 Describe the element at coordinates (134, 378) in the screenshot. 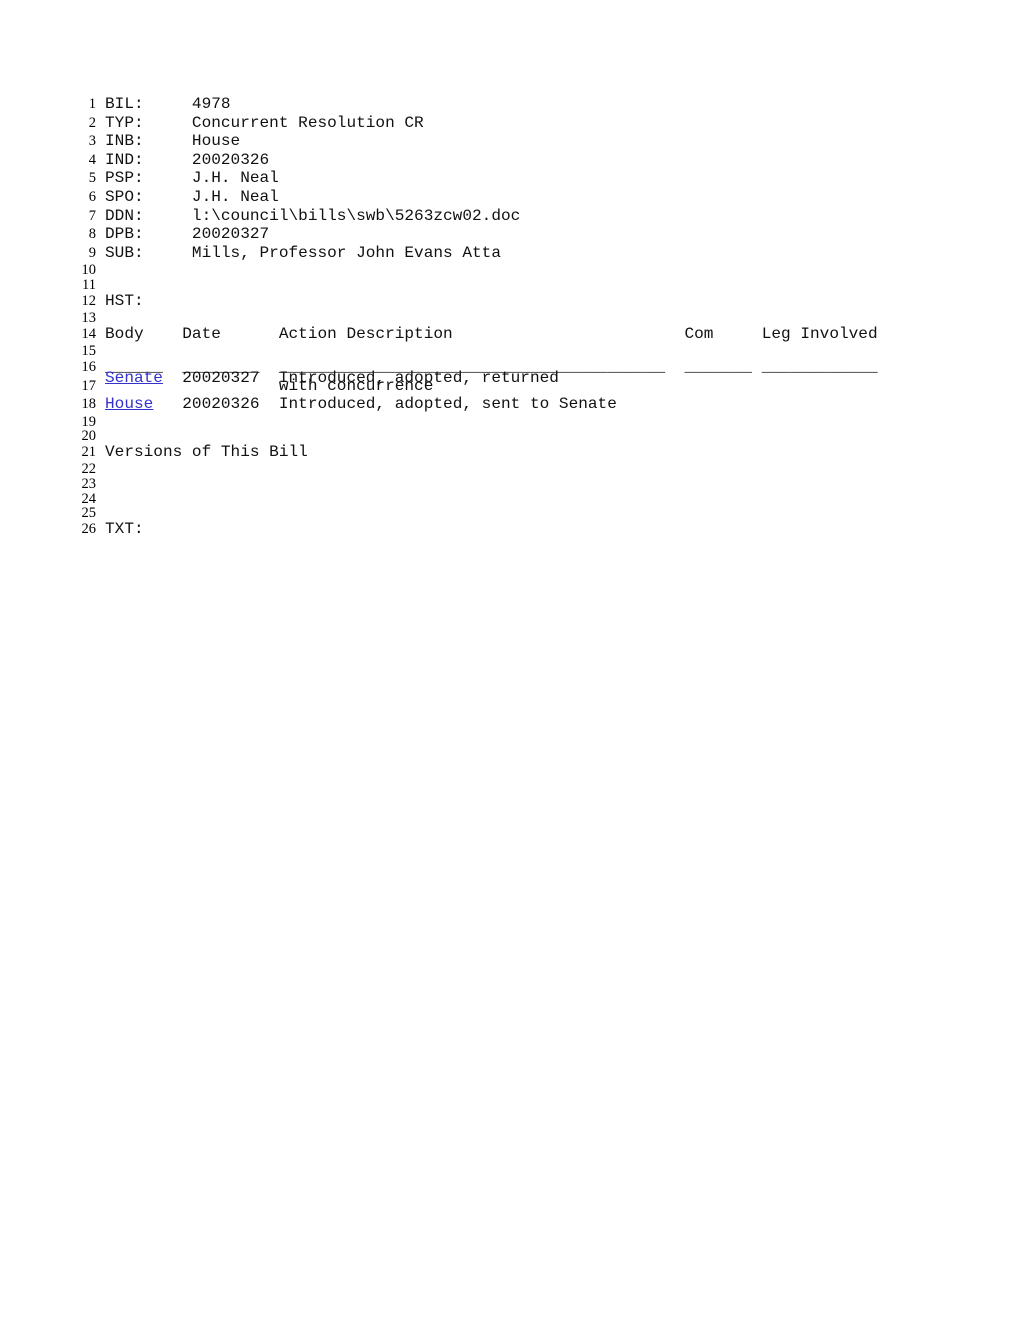

I see `history-body-link-senate: Senate` at that location.